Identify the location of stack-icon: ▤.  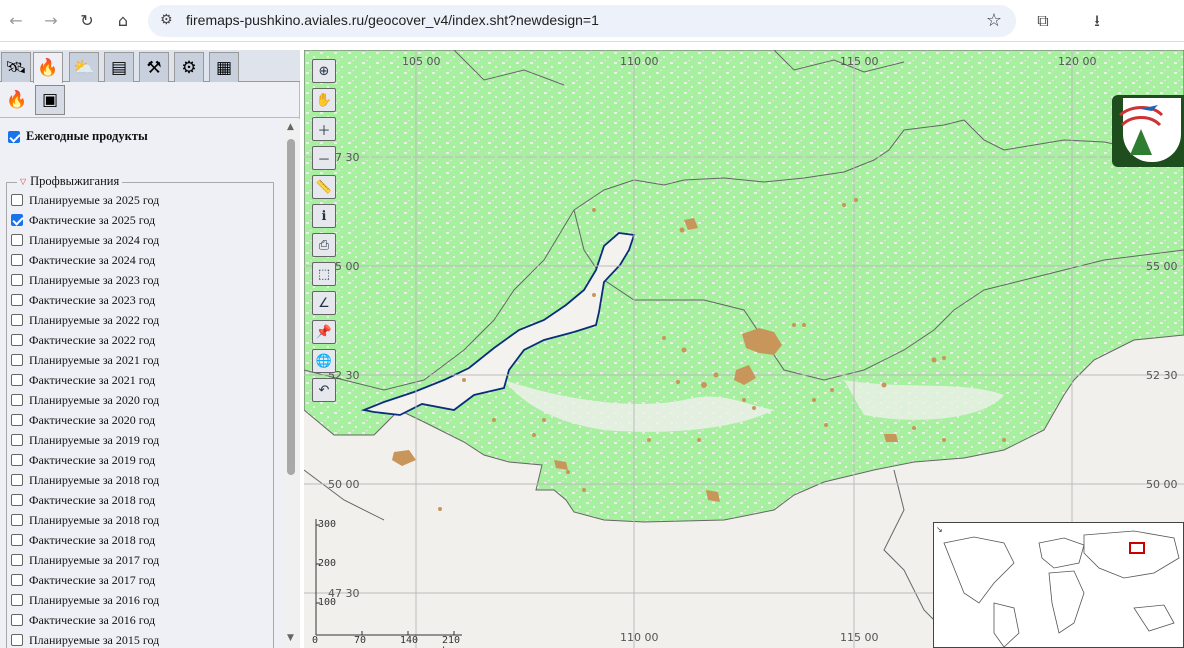
(119, 67).